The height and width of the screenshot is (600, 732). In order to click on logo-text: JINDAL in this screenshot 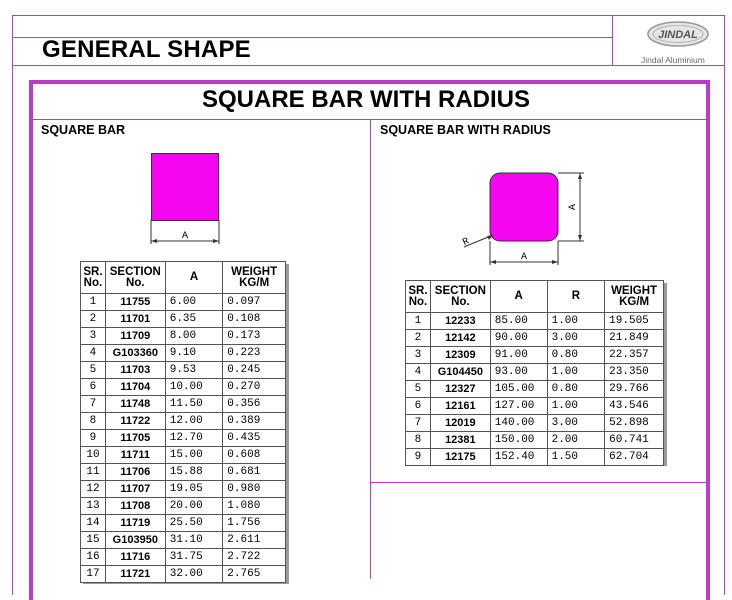, I will do `click(678, 35)`.